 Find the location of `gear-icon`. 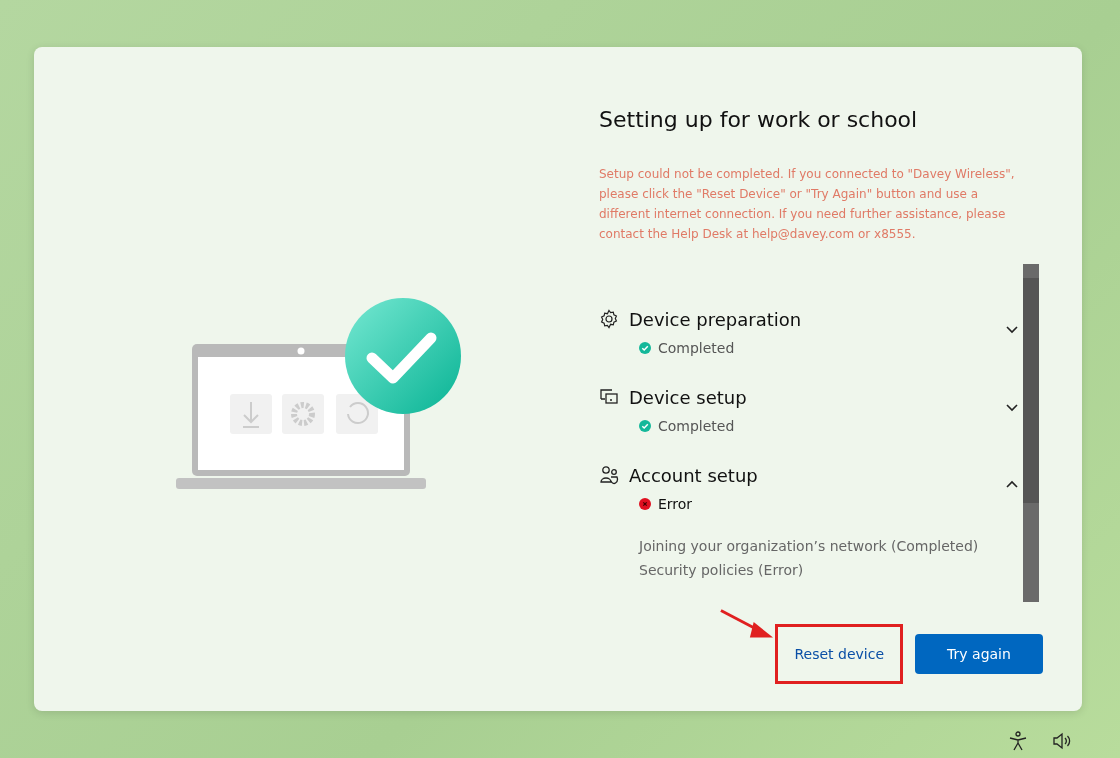

gear-icon is located at coordinates (609, 319).